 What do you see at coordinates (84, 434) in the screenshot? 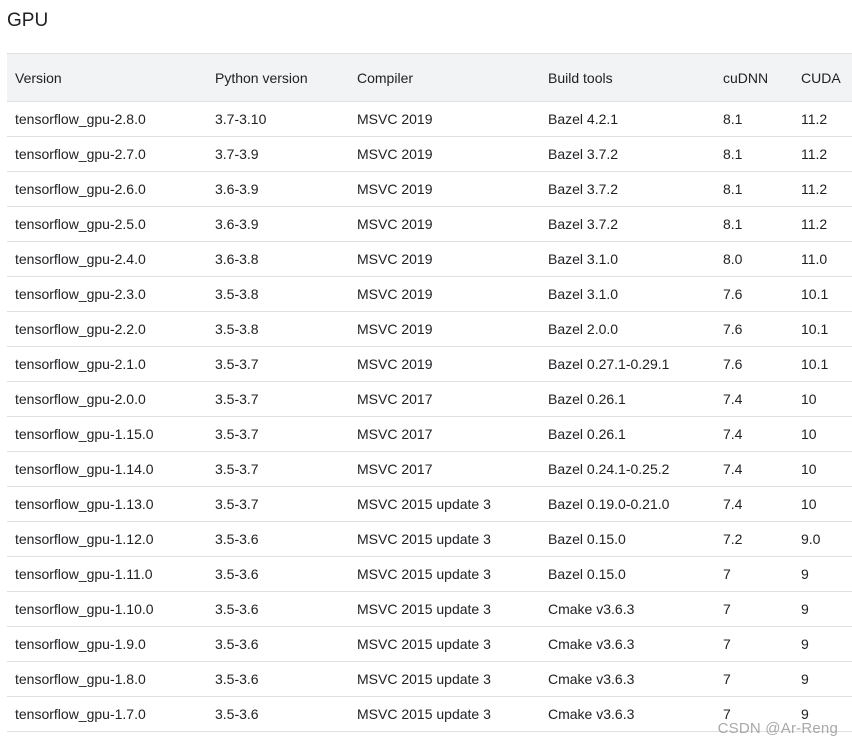
I see `cell-version: tensorflow_gpu-1.15.0` at bounding box center [84, 434].